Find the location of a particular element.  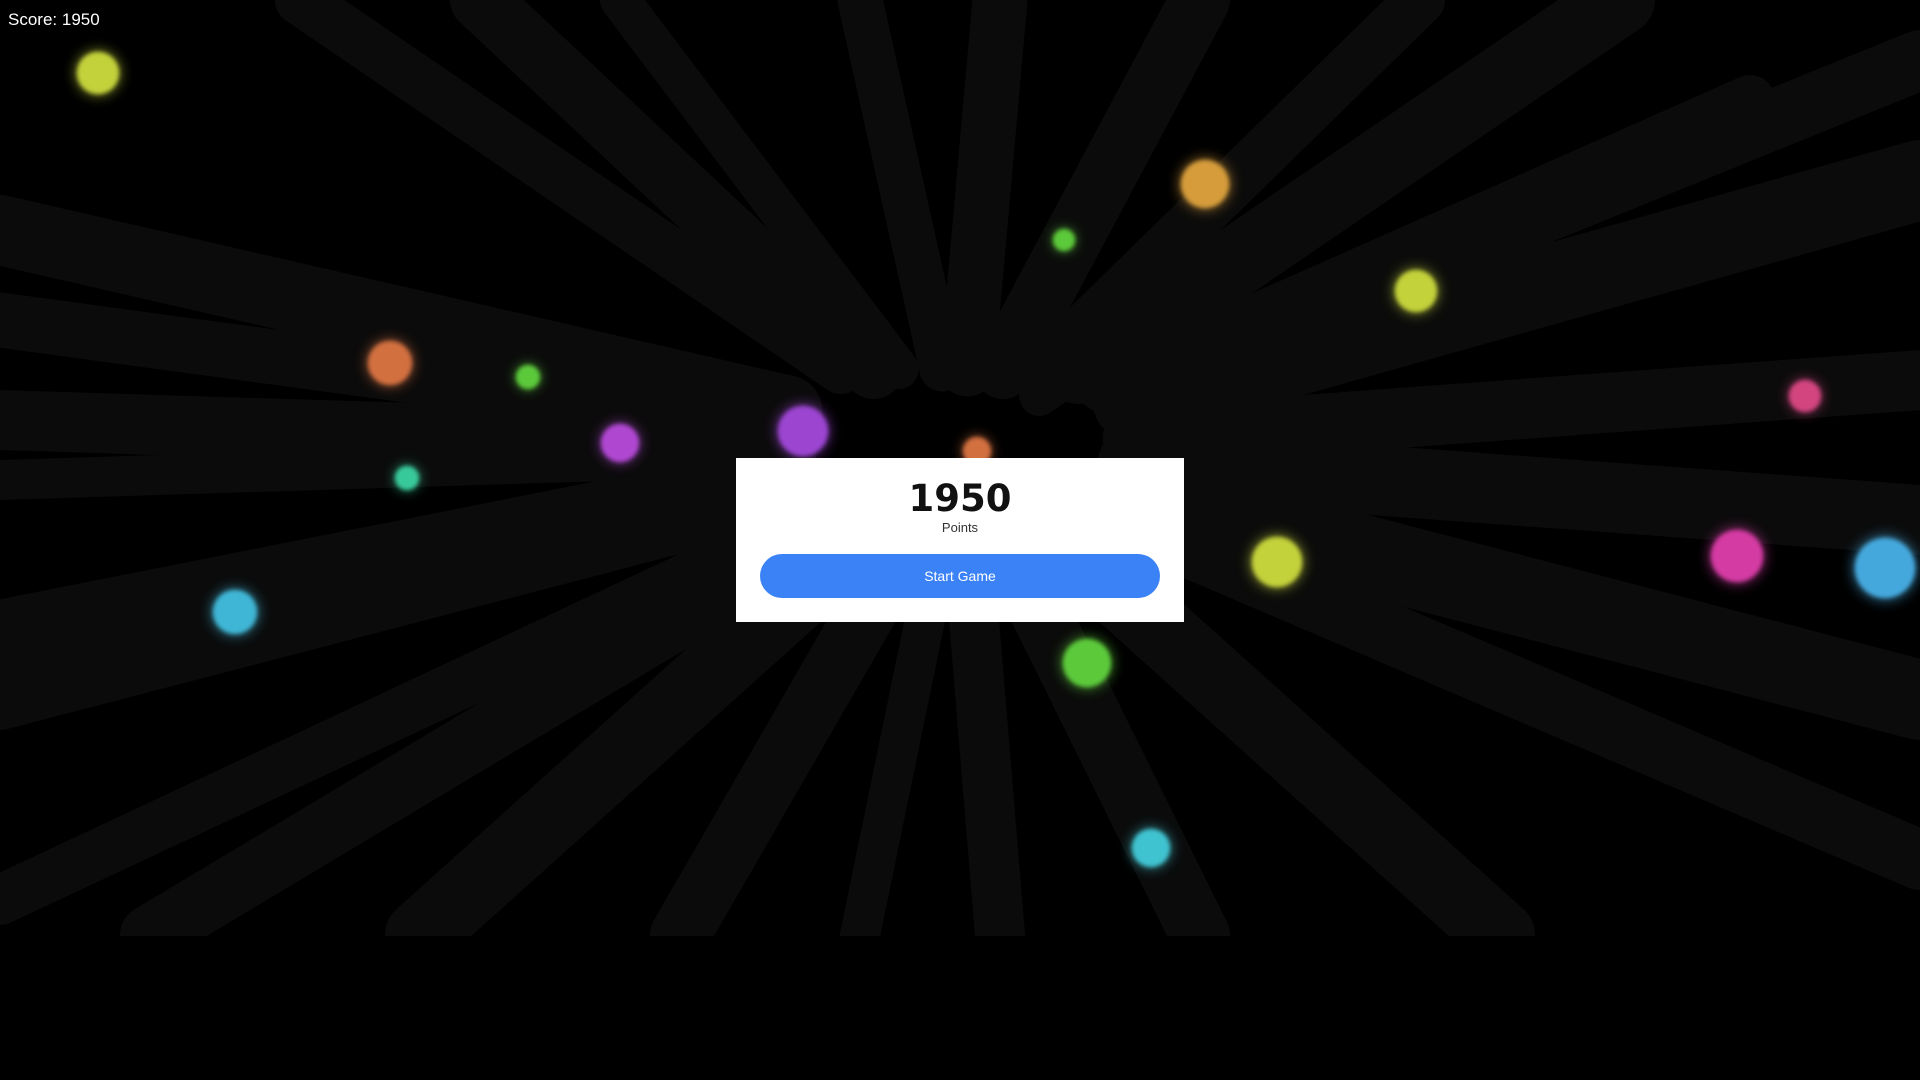

start-game-button: Start Game is located at coordinates (960, 576).